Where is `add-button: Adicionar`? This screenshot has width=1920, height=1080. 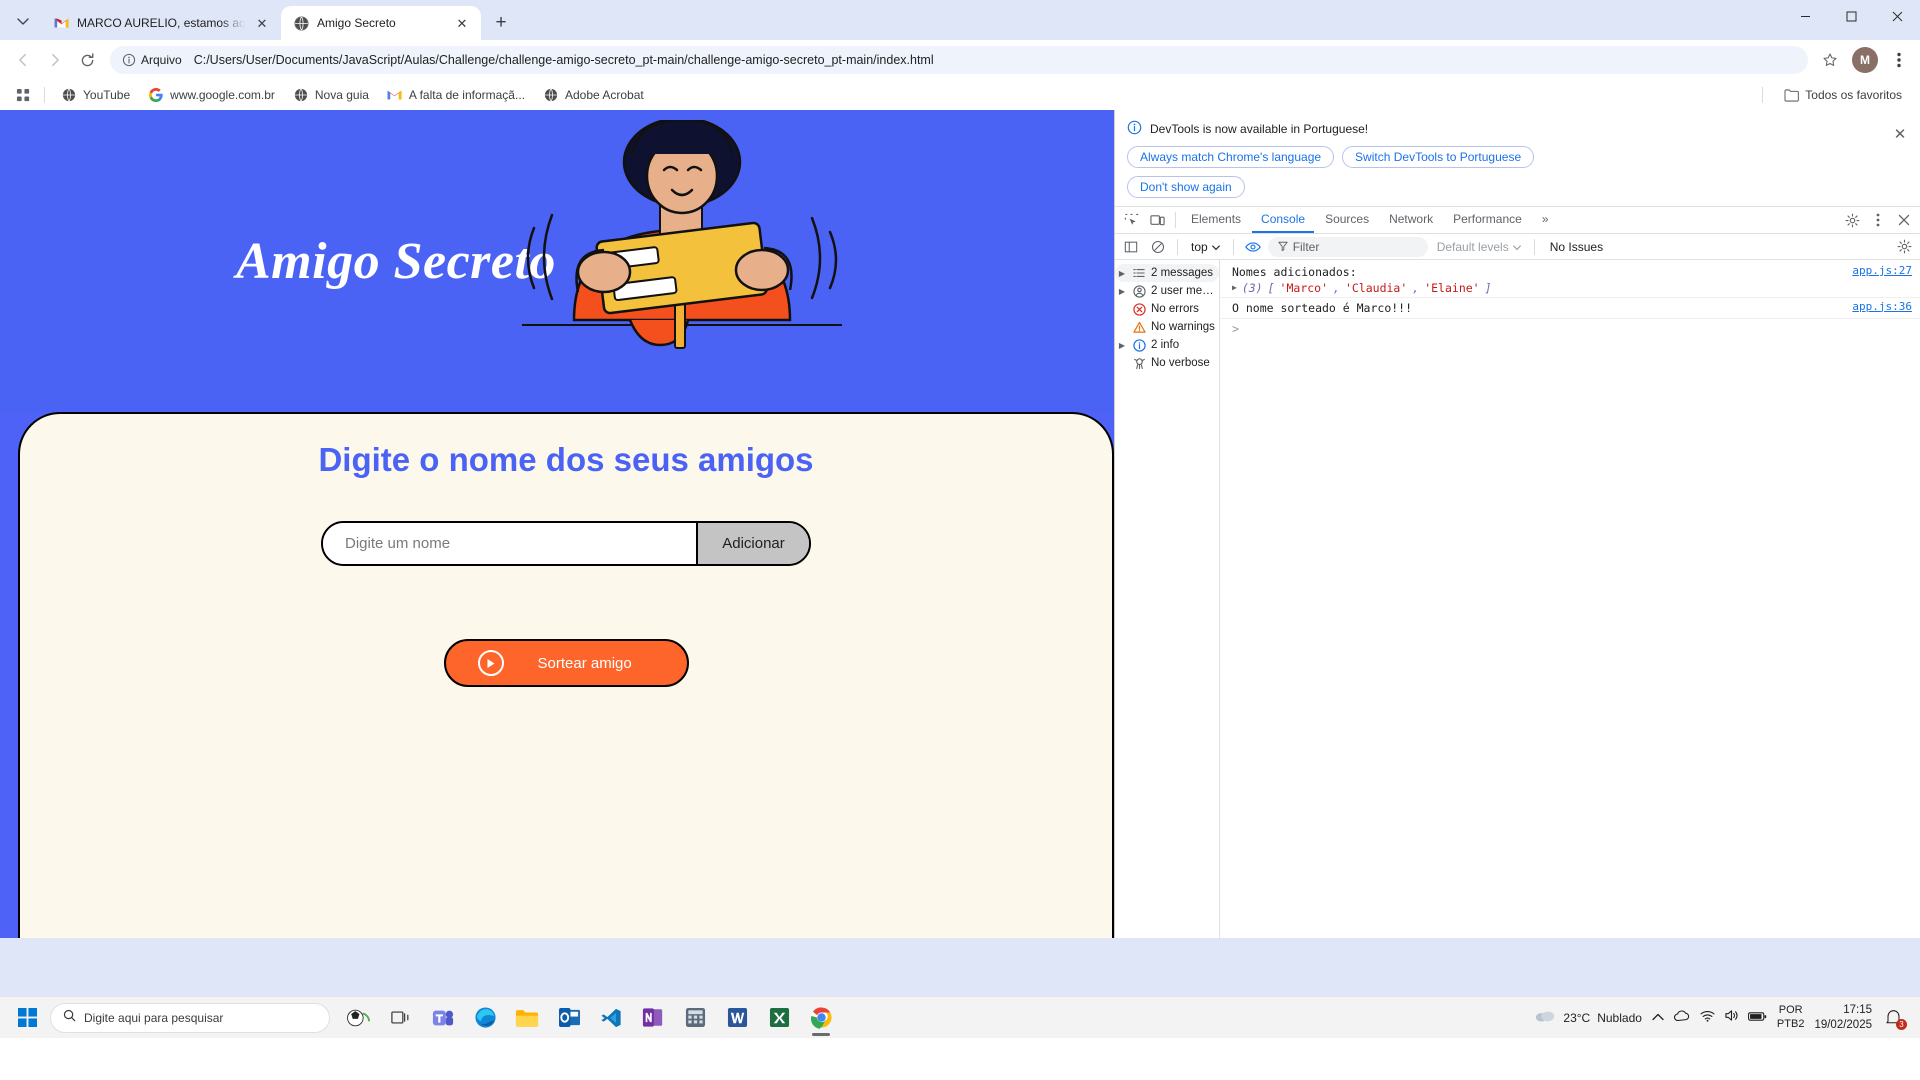
add-button: Adicionar is located at coordinates (752, 543).